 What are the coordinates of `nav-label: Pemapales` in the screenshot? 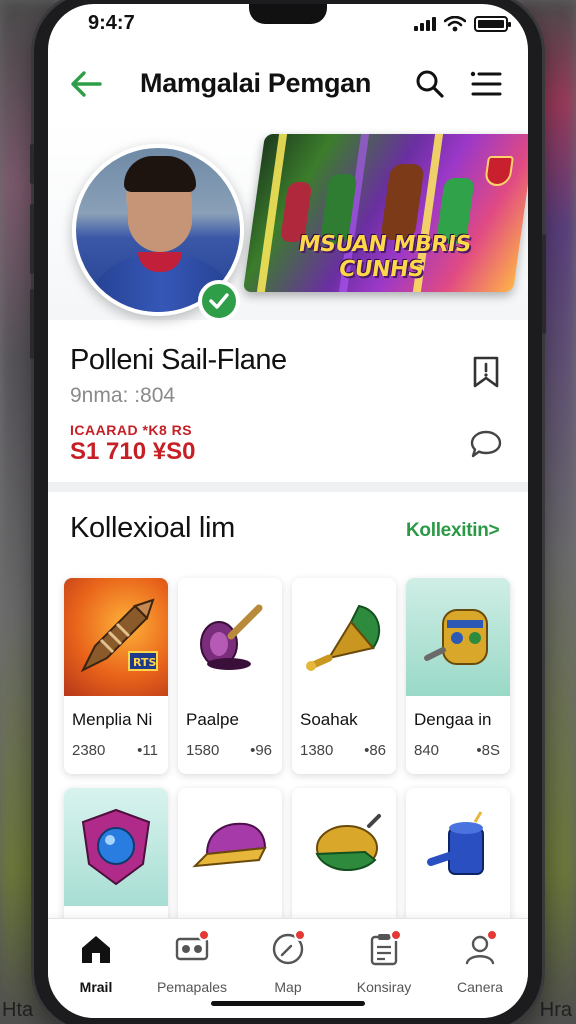 It's located at (192, 987).